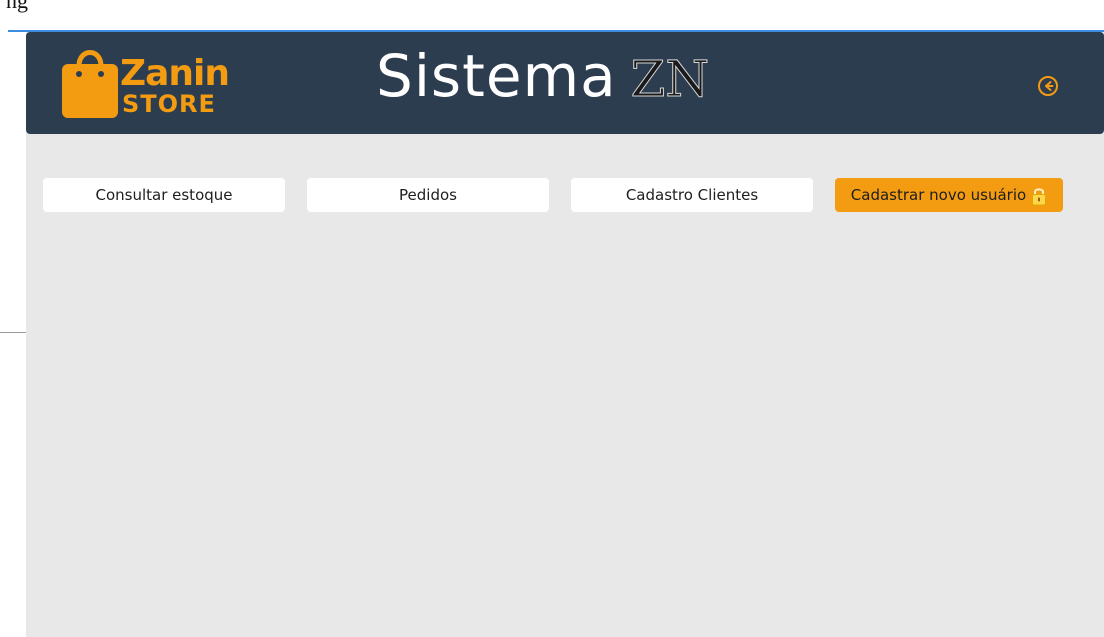 Image resolution: width=1104 pixels, height=637 pixels. What do you see at coordinates (17, 6) in the screenshot?
I see `clipped-corner-text: ng` at bounding box center [17, 6].